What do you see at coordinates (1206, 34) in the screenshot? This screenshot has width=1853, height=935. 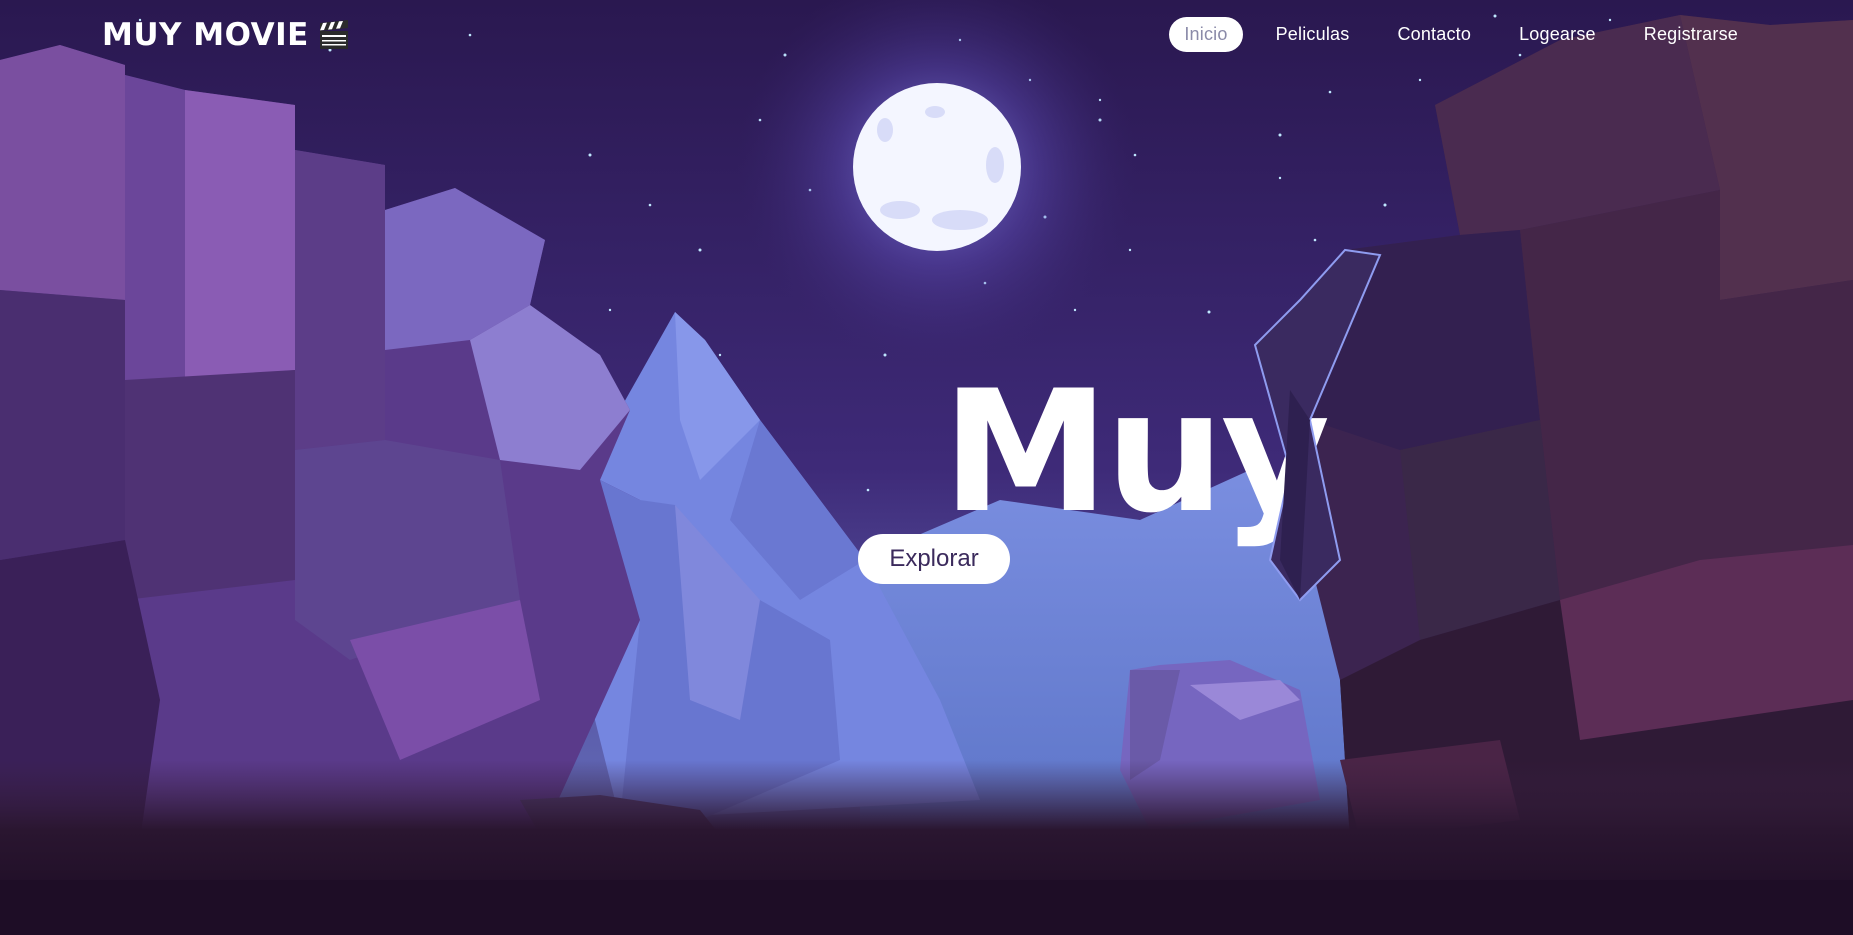 I see `nav-item-inicio: Inicio` at bounding box center [1206, 34].